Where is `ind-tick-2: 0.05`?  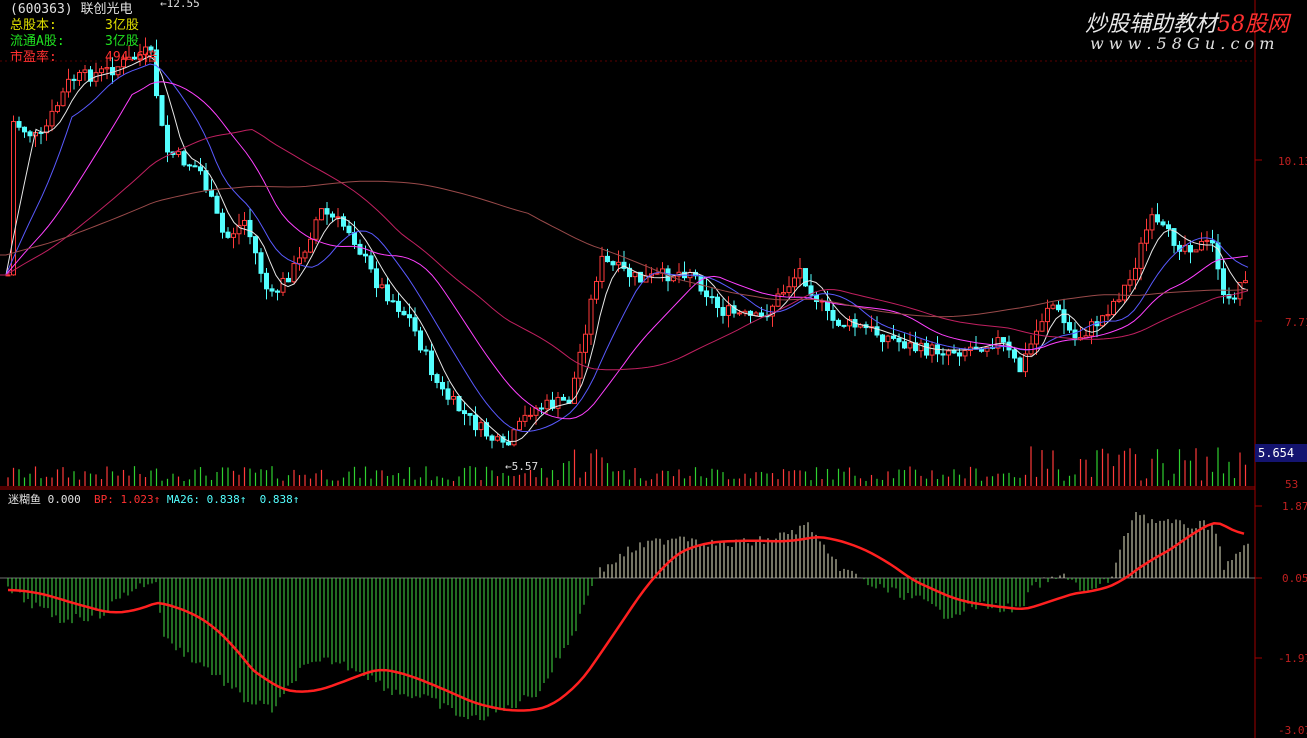
ind-tick-2: 0.05 is located at coordinates (1294, 578).